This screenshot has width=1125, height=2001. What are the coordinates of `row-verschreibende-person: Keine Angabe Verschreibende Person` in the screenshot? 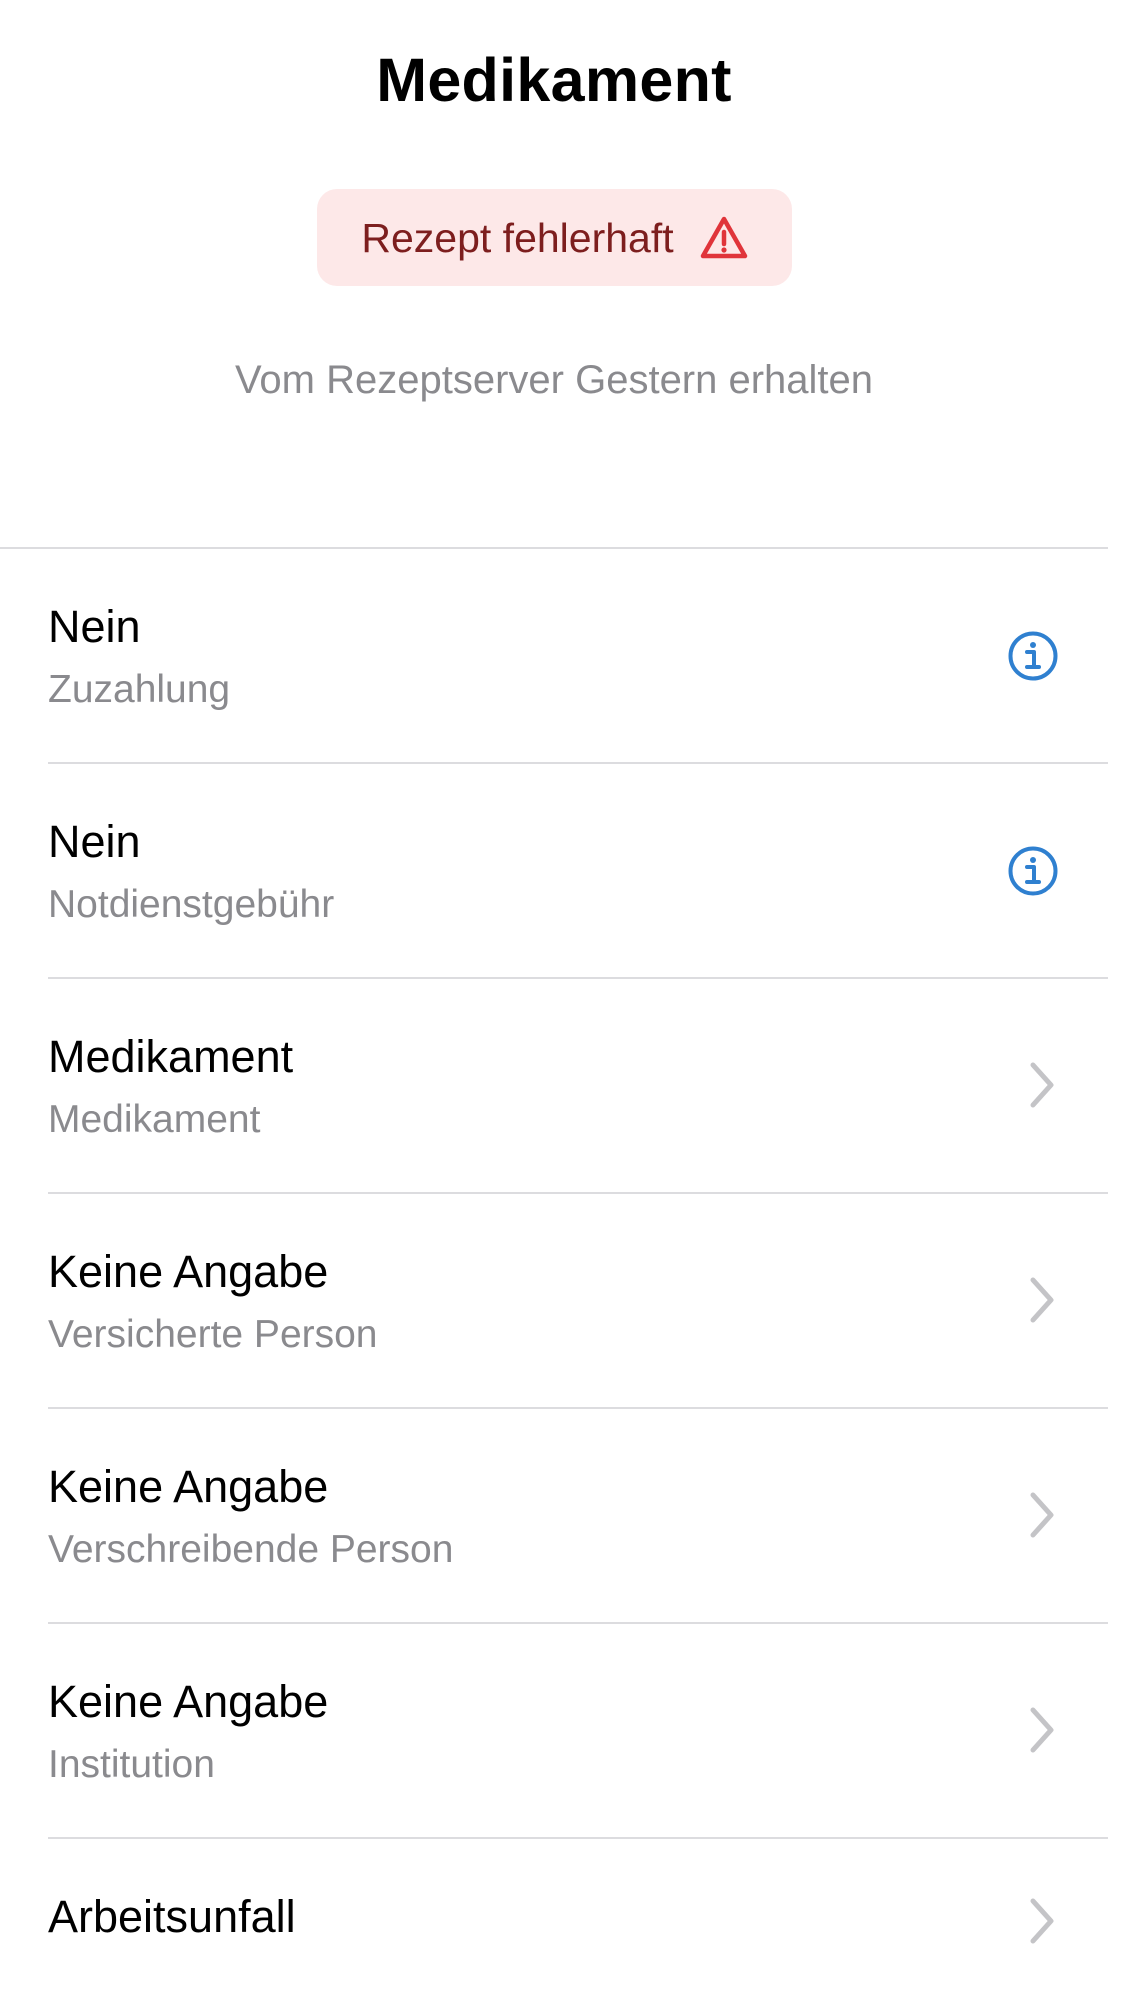 It's located at (554, 1516).